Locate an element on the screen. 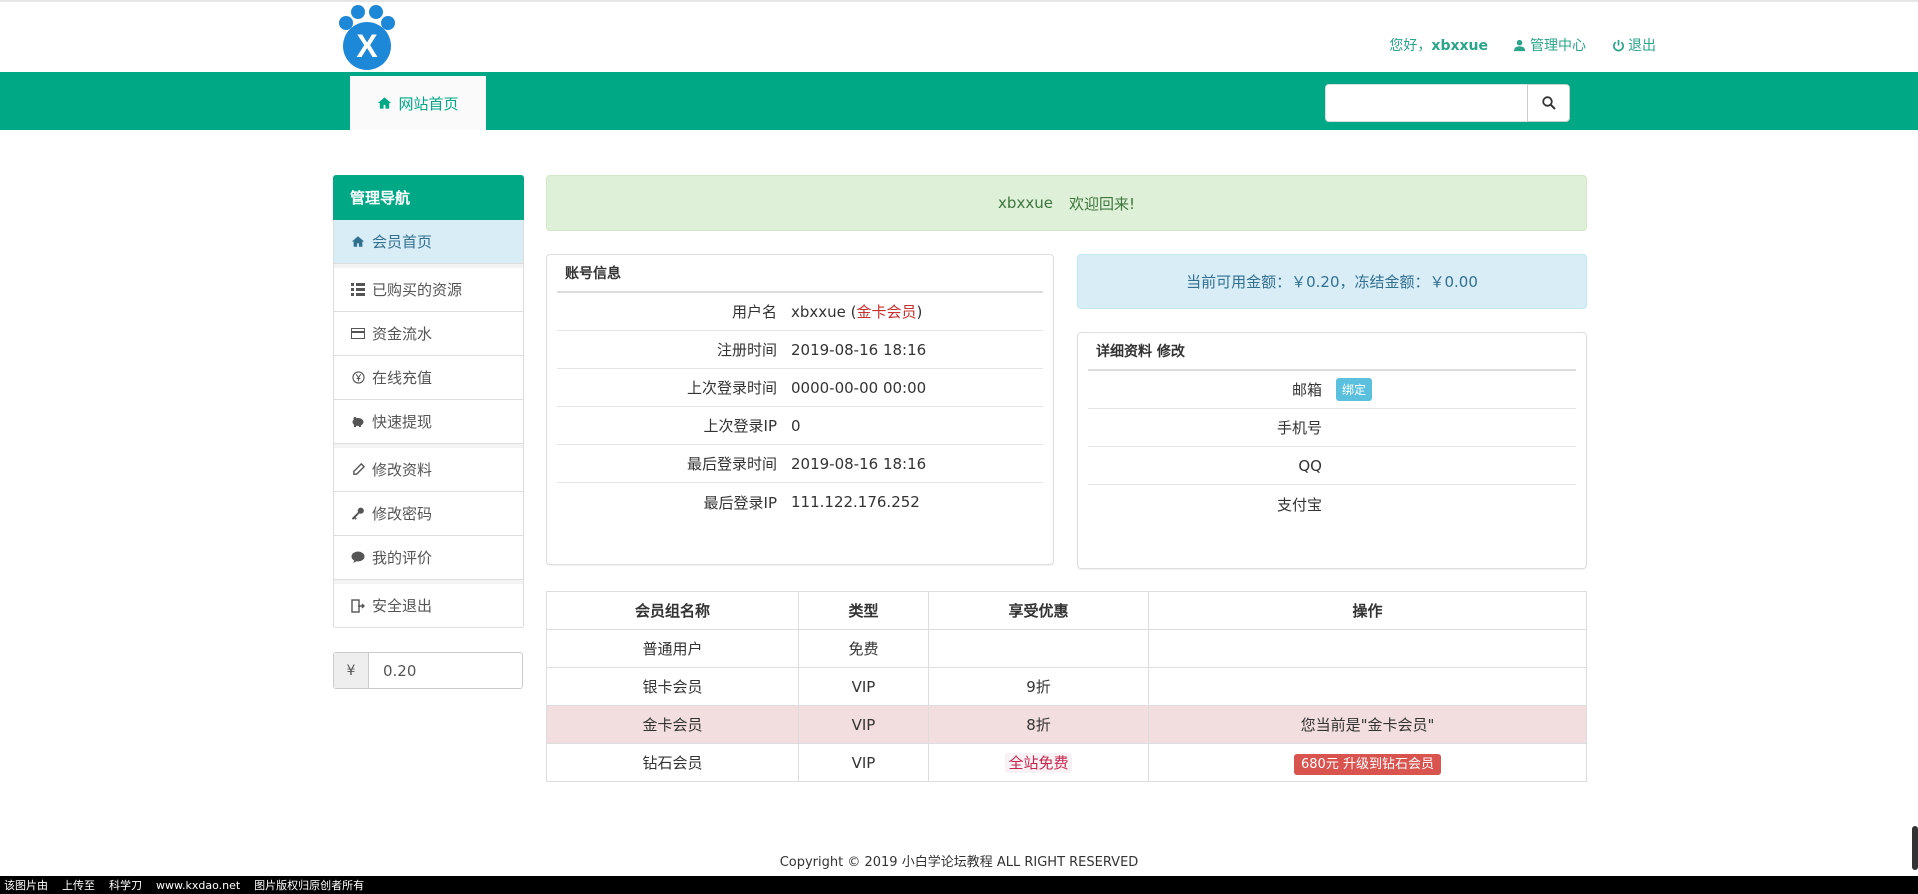 This screenshot has height=894, width=1918. sidebar-item-edit-profile: 修改资料 is located at coordinates (428, 470).